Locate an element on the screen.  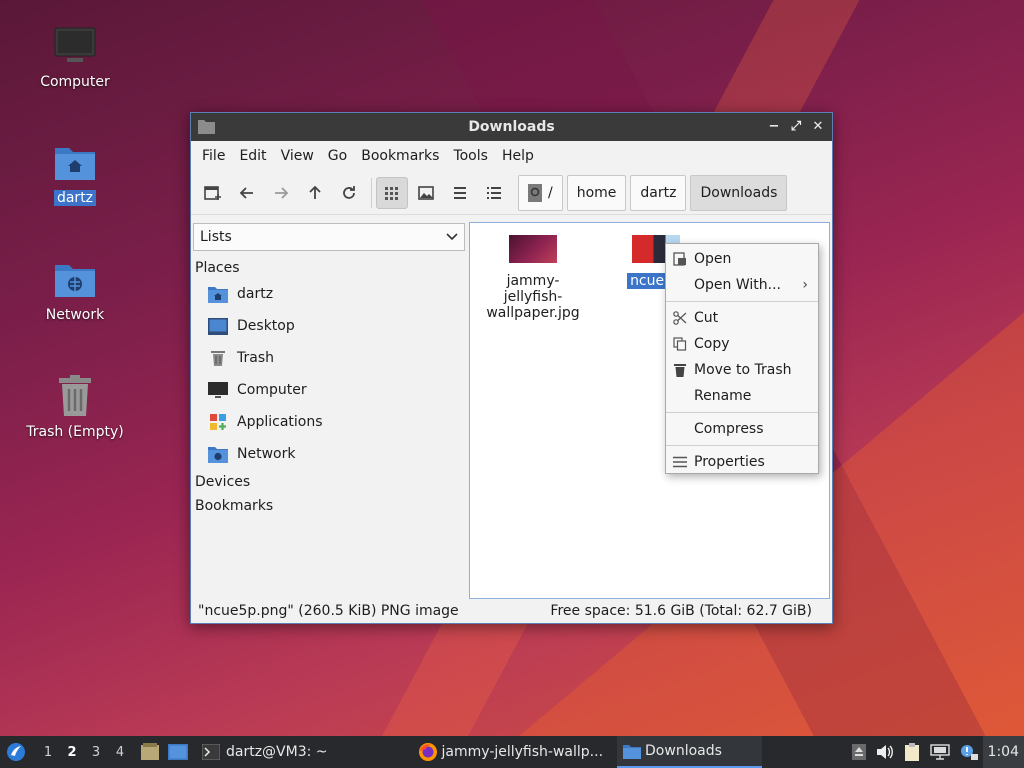
task-downloads: Downloads is located at coordinates (689, 752).